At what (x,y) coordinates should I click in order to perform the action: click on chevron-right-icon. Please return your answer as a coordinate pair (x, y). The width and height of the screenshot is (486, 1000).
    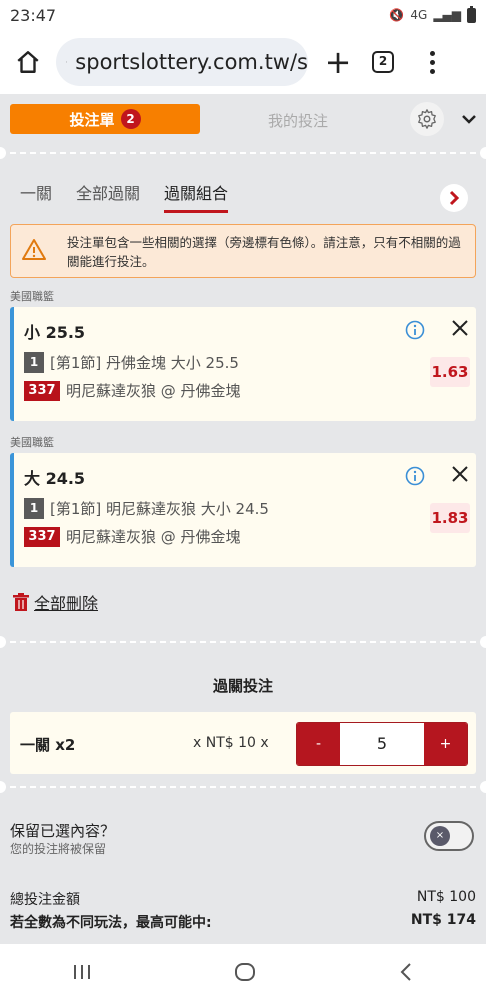
    Looking at the image, I should click on (454, 198).